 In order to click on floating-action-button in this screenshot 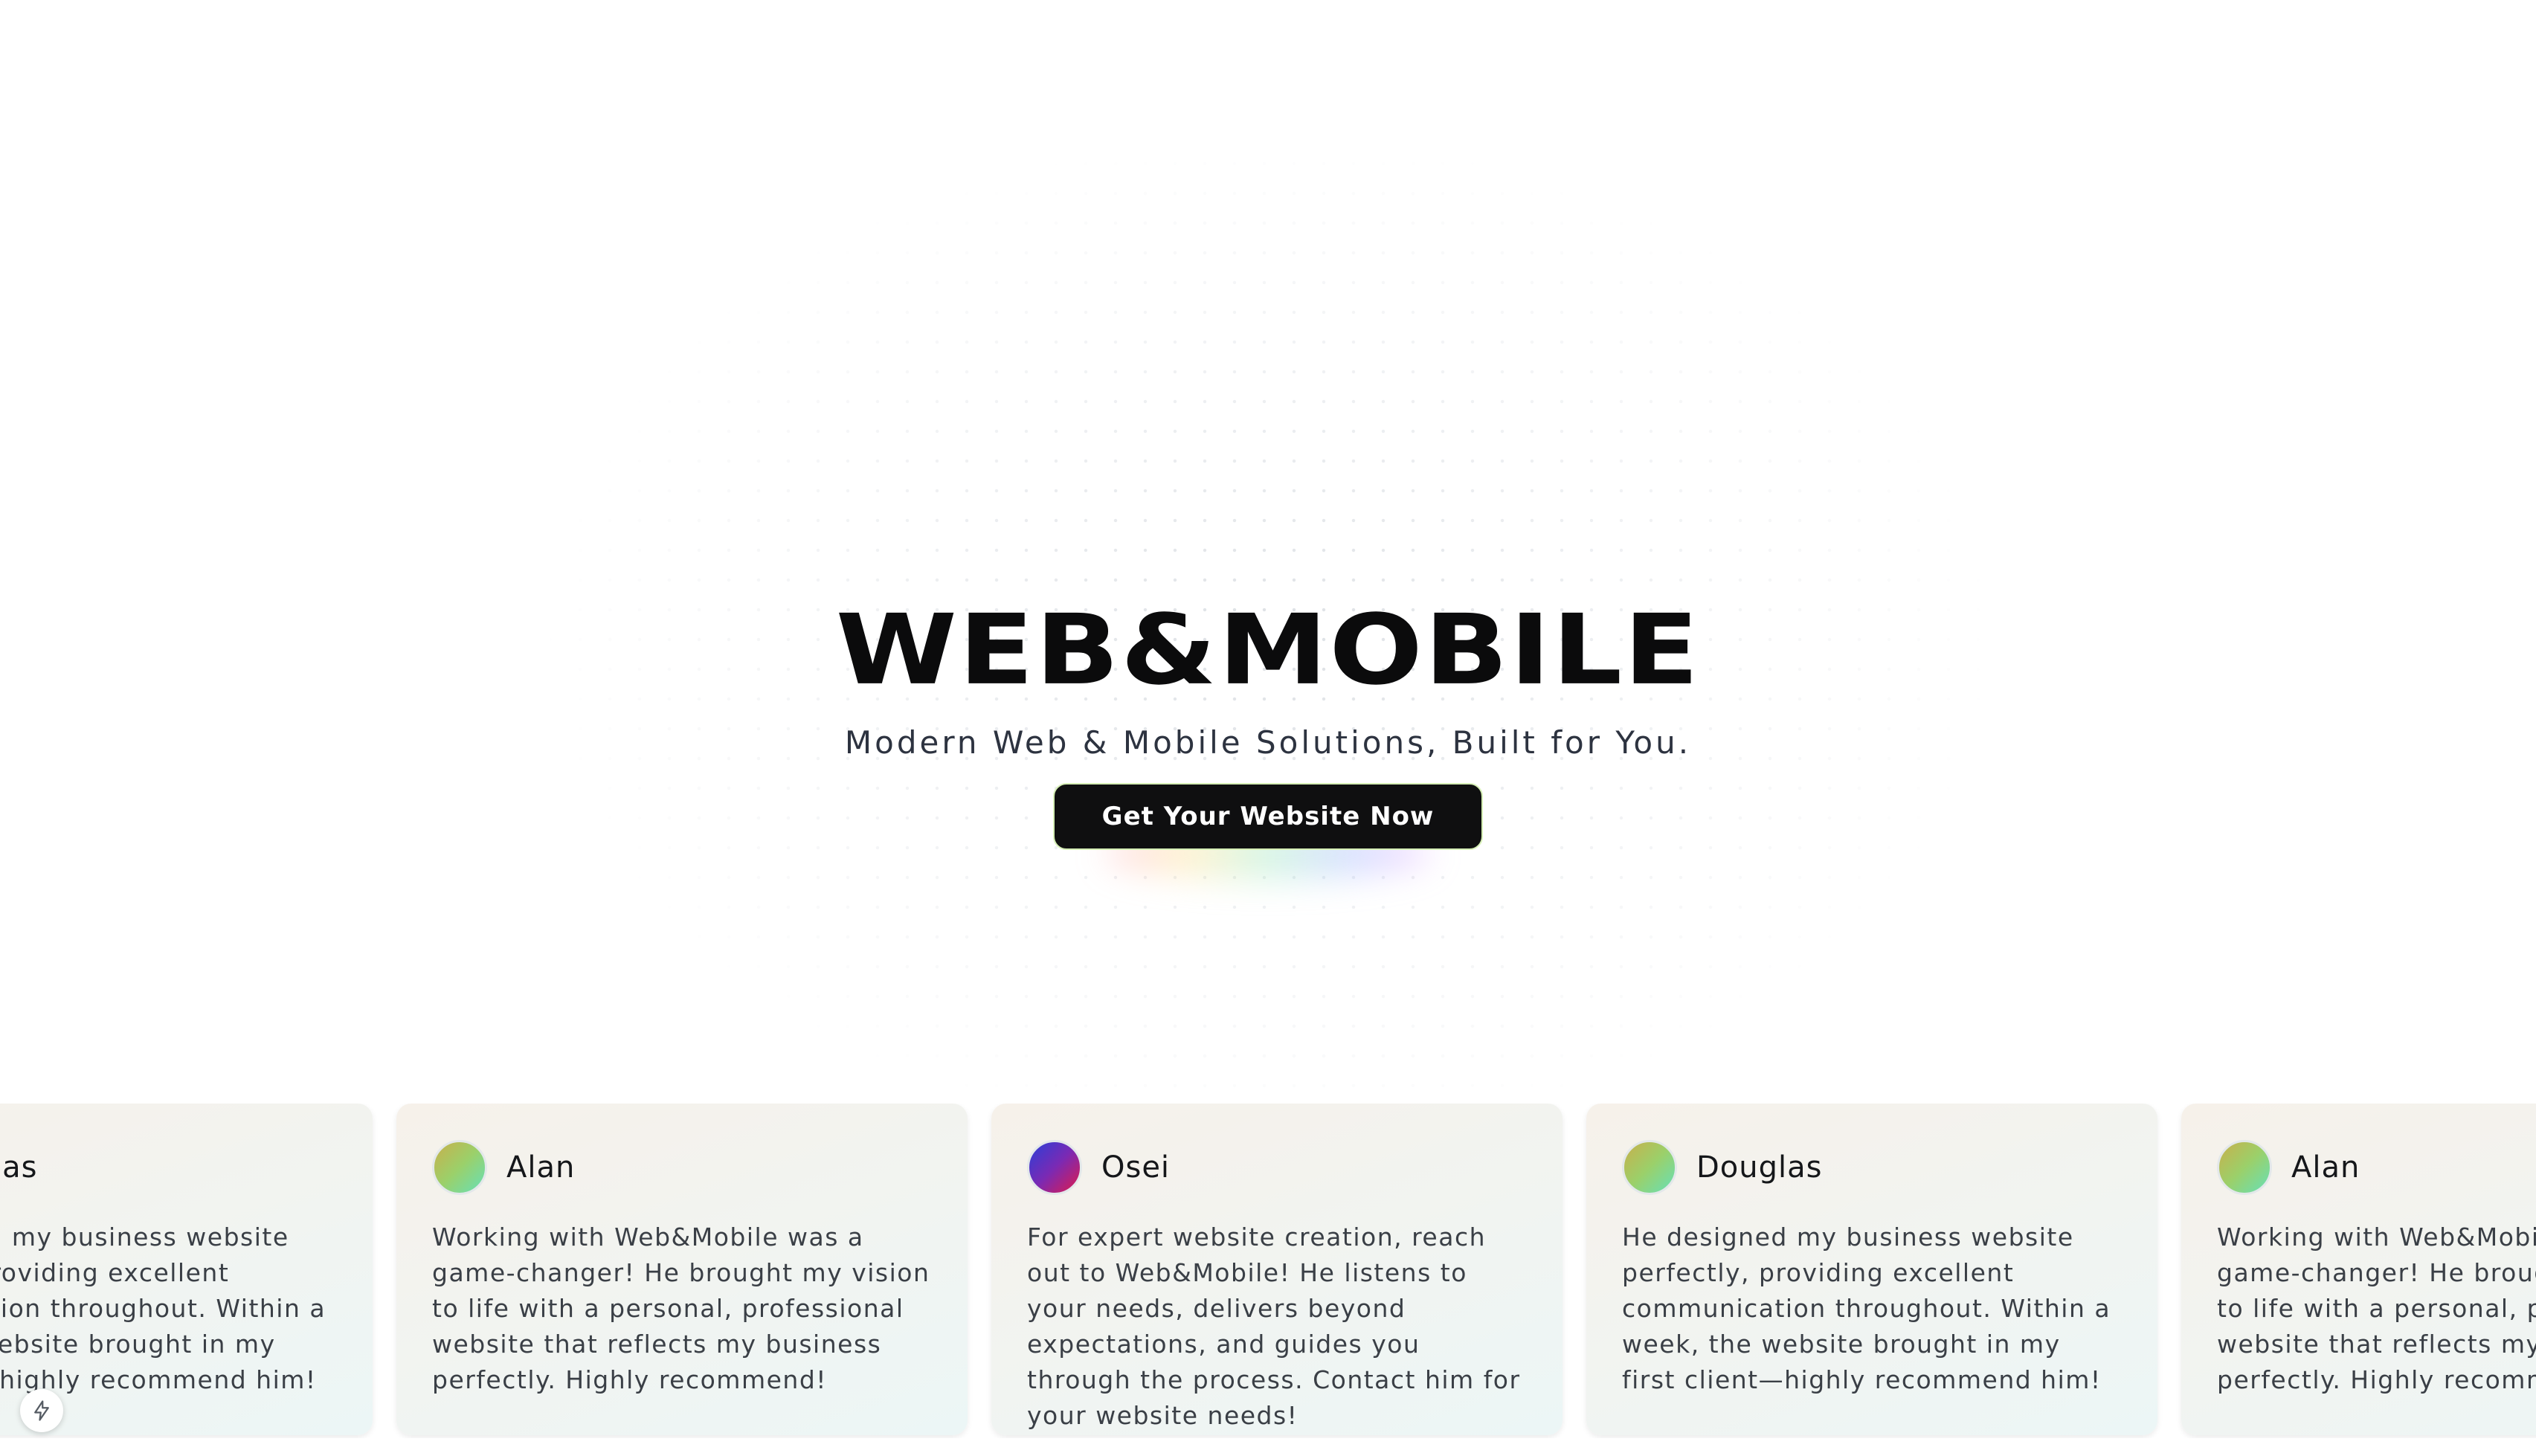, I will do `click(41, 1411)`.